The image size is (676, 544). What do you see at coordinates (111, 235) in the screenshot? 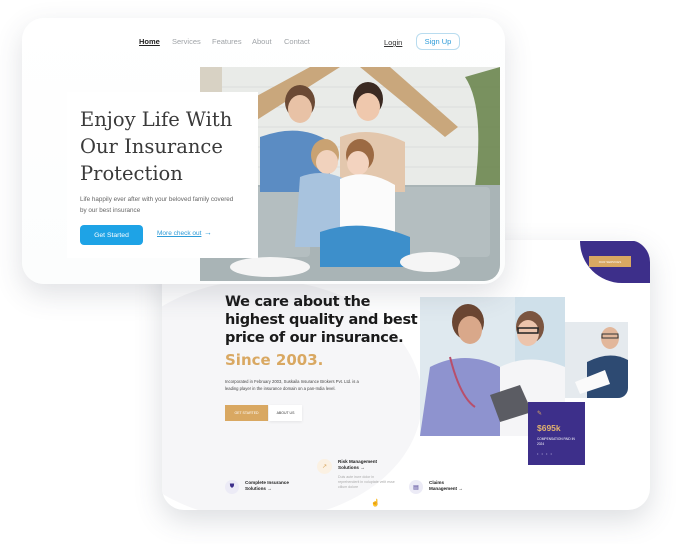
I see `get-started-button: Get Started` at bounding box center [111, 235].